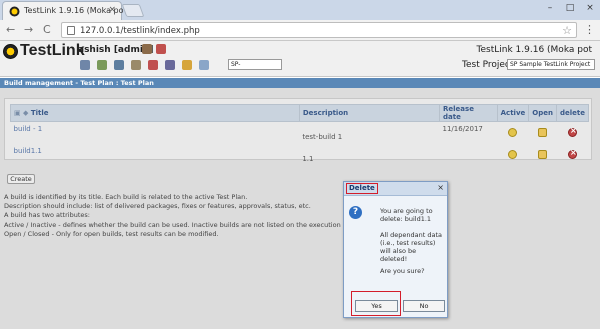  I want to click on page-title: Build management - Test Plan : Test Plan, so click(300, 83).